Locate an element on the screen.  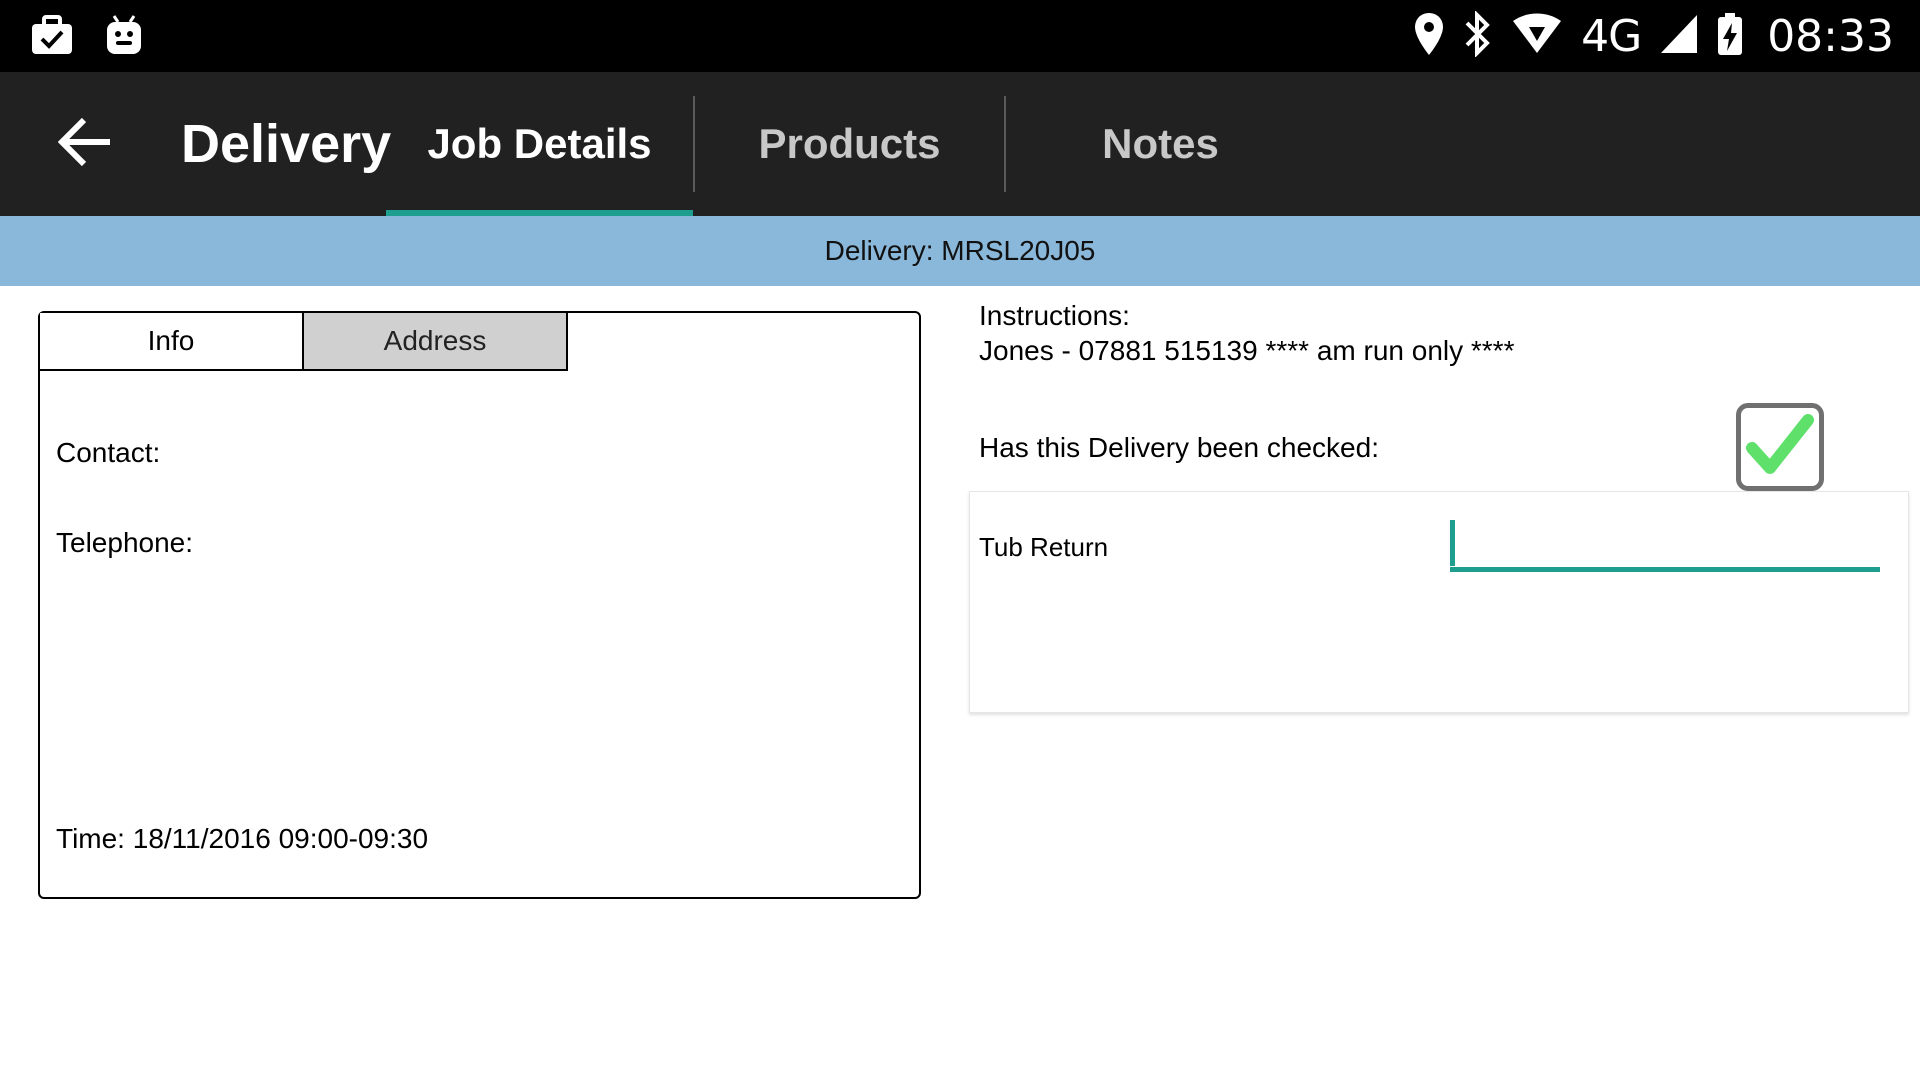
status-clock: 08:33 is located at coordinates (1830, 36).